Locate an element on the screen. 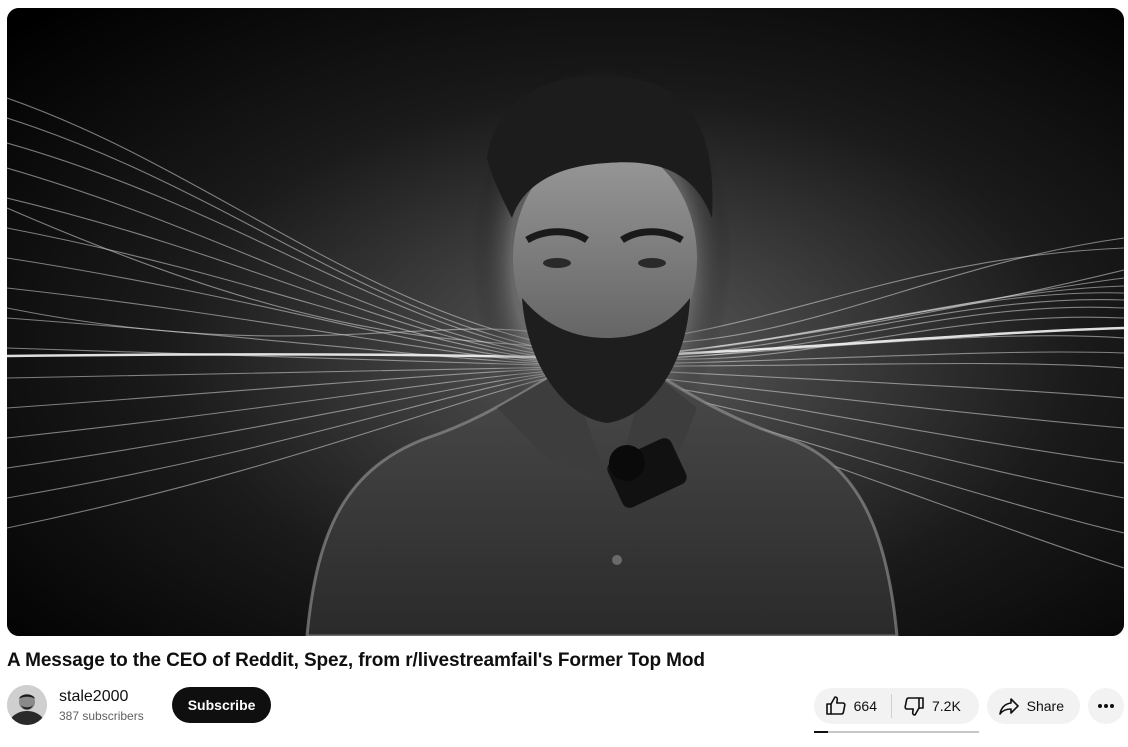 This screenshot has width=1128, height=747. channel-owner-row: stale2000 387 subscribers Subscribe is located at coordinates (139, 705).